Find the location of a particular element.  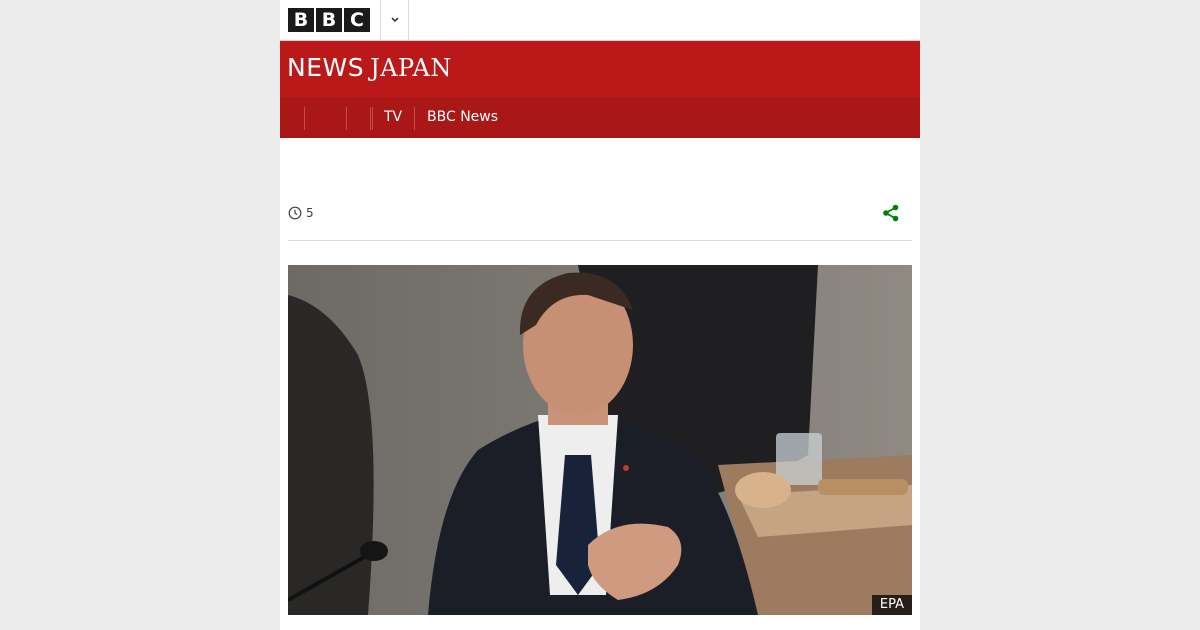

global-header: B B C is located at coordinates (600, 20).